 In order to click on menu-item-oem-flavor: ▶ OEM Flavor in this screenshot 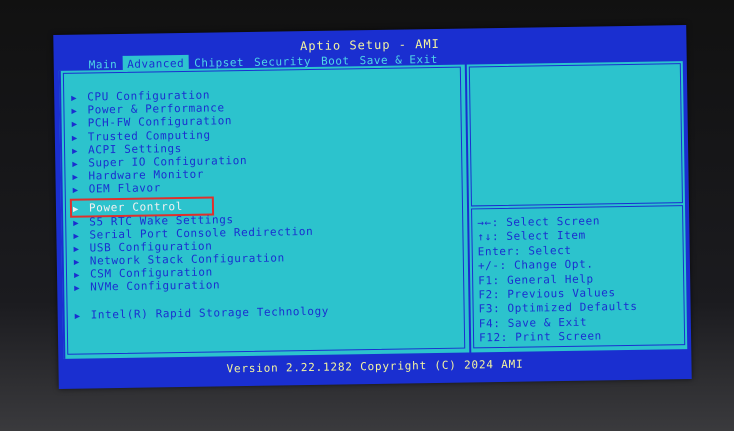, I will do `click(200, 187)`.